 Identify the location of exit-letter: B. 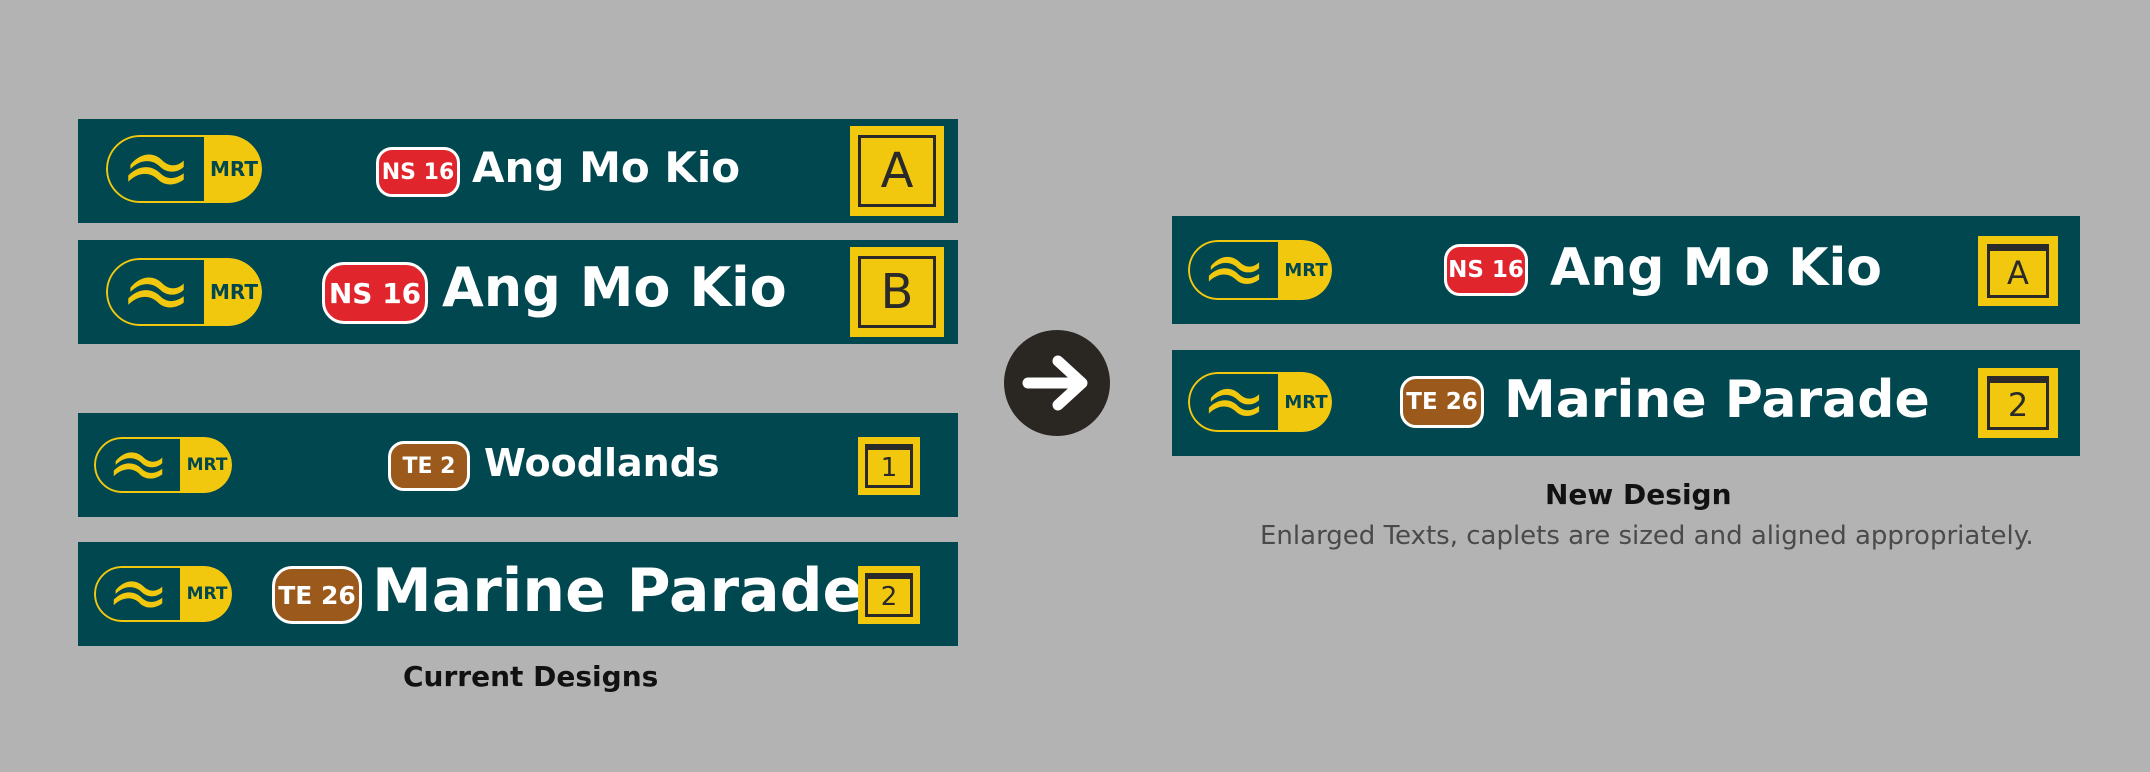
(897, 292).